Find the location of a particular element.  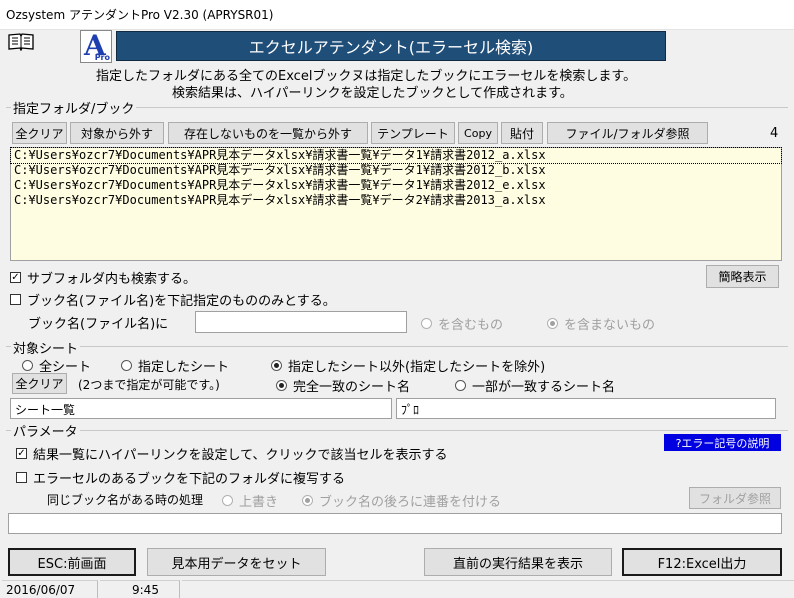

except-specified-radio: 指定したシート以外(指定したシートを除外) is located at coordinates (408, 365).